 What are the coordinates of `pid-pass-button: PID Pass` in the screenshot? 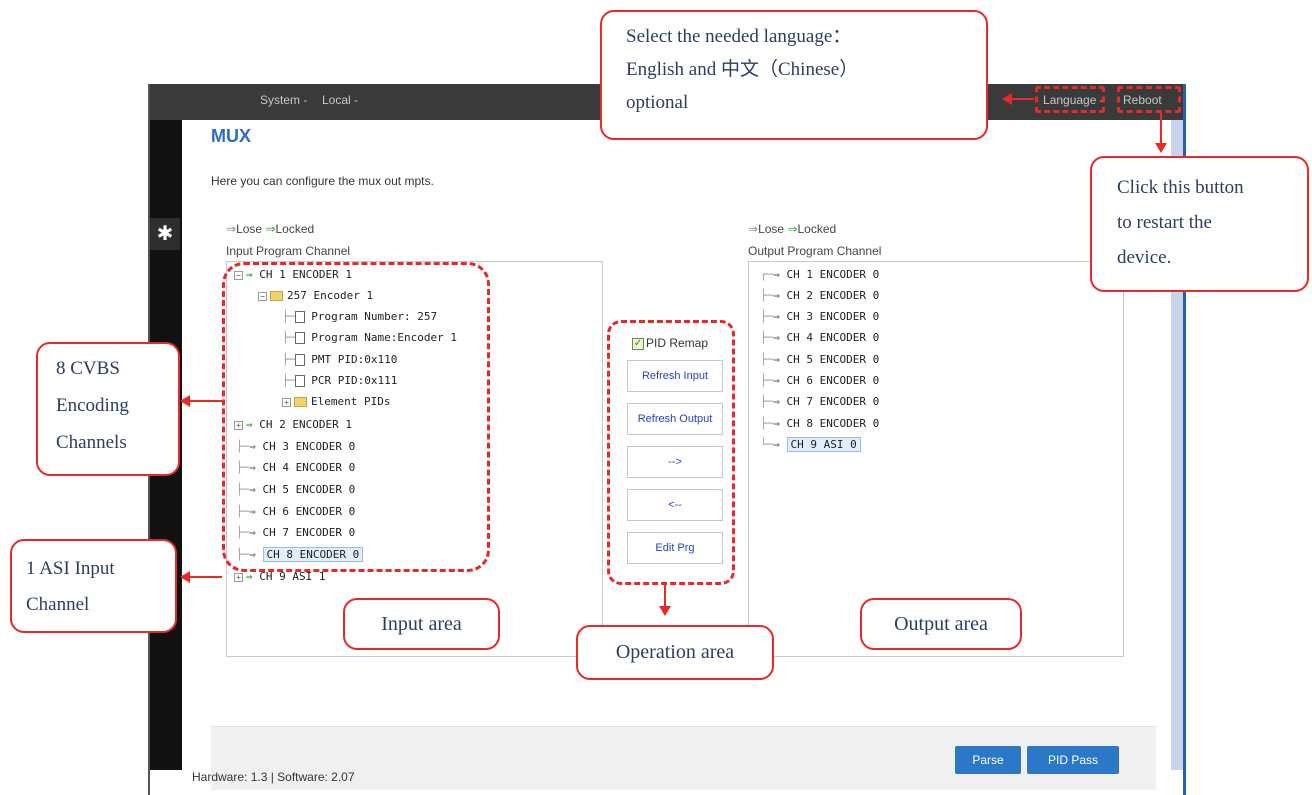 It's located at (1073, 760).